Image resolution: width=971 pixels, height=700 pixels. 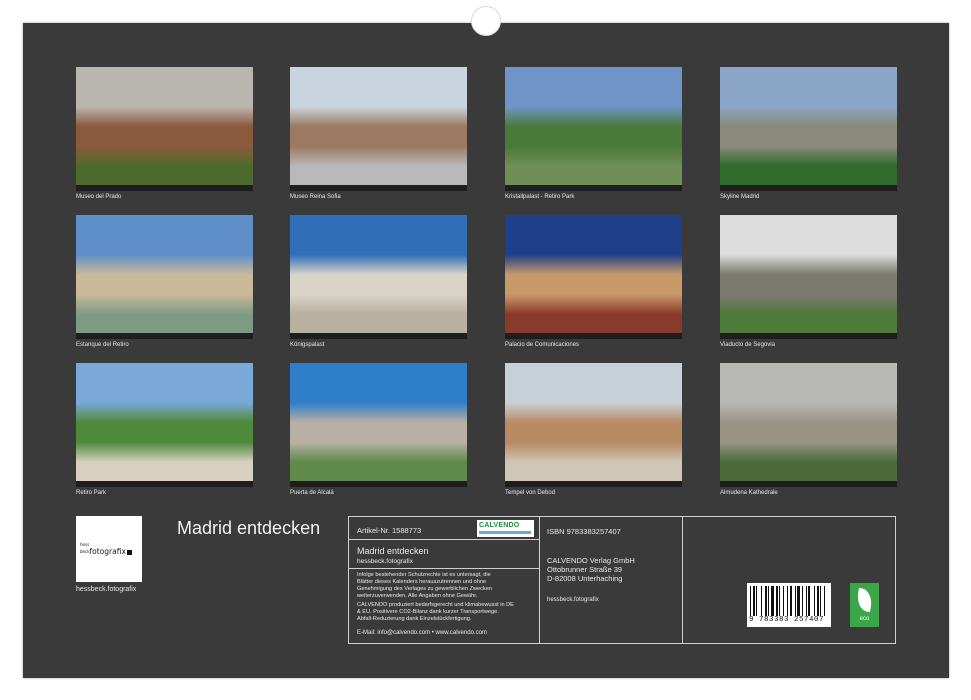 I want to click on isbn: ISBN 9783383257407, so click(x=584, y=531).